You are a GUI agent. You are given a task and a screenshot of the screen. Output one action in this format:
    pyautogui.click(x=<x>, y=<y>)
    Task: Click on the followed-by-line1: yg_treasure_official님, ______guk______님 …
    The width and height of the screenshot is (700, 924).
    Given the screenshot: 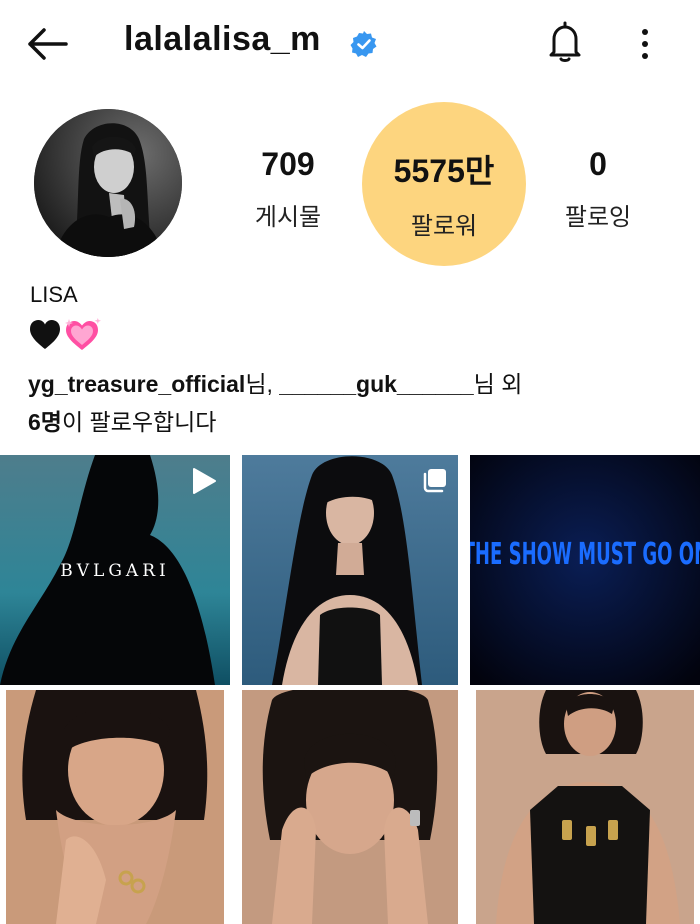 What is the action you would take?
    pyautogui.click(x=275, y=382)
    